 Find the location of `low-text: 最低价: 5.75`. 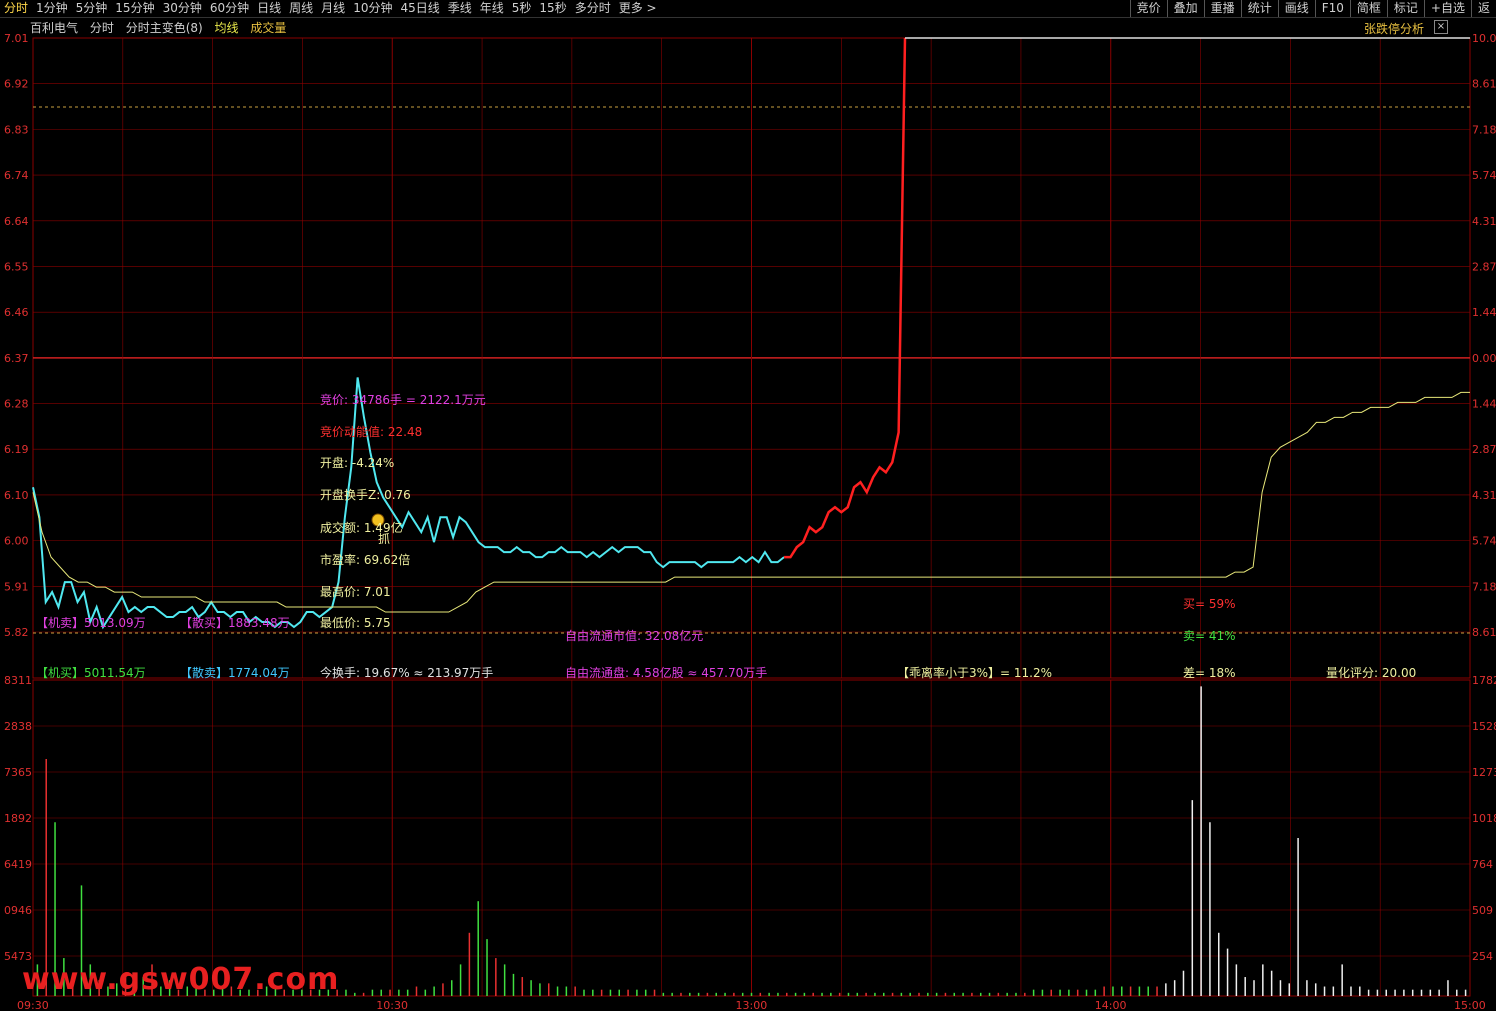

low-text: 最低价: 5.75 is located at coordinates (355, 623).